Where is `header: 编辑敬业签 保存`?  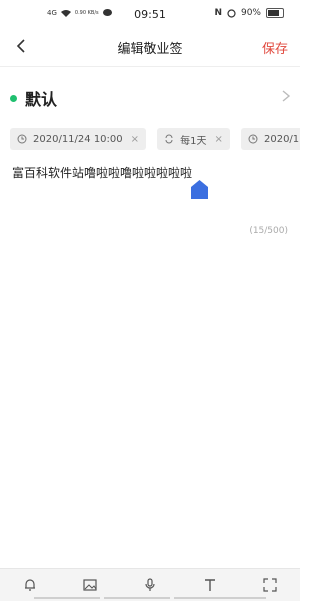 header: 编辑敬业签 保存 is located at coordinates (150, 47).